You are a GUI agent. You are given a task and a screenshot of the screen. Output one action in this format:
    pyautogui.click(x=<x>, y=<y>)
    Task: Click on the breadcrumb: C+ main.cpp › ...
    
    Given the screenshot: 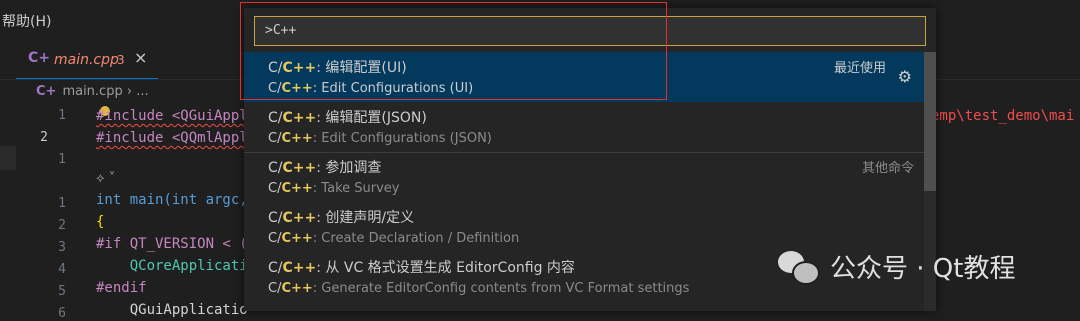 What is the action you would take?
    pyautogui.click(x=92, y=91)
    